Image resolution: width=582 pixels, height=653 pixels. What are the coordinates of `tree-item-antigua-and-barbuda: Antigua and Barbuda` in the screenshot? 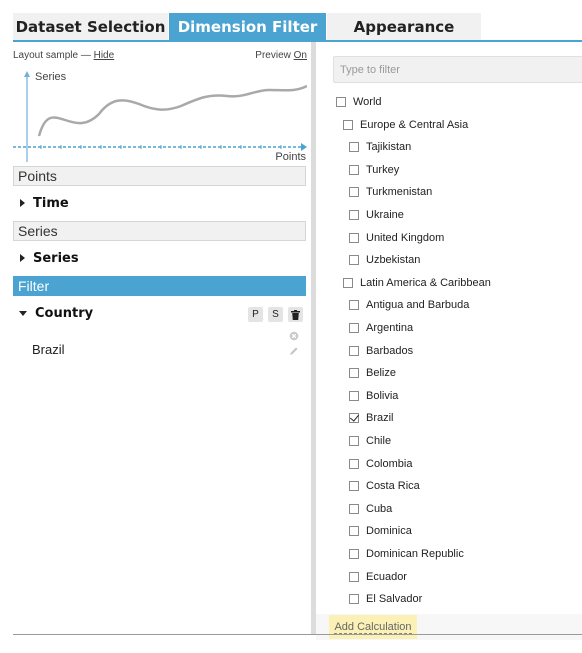 It's located at (409, 305).